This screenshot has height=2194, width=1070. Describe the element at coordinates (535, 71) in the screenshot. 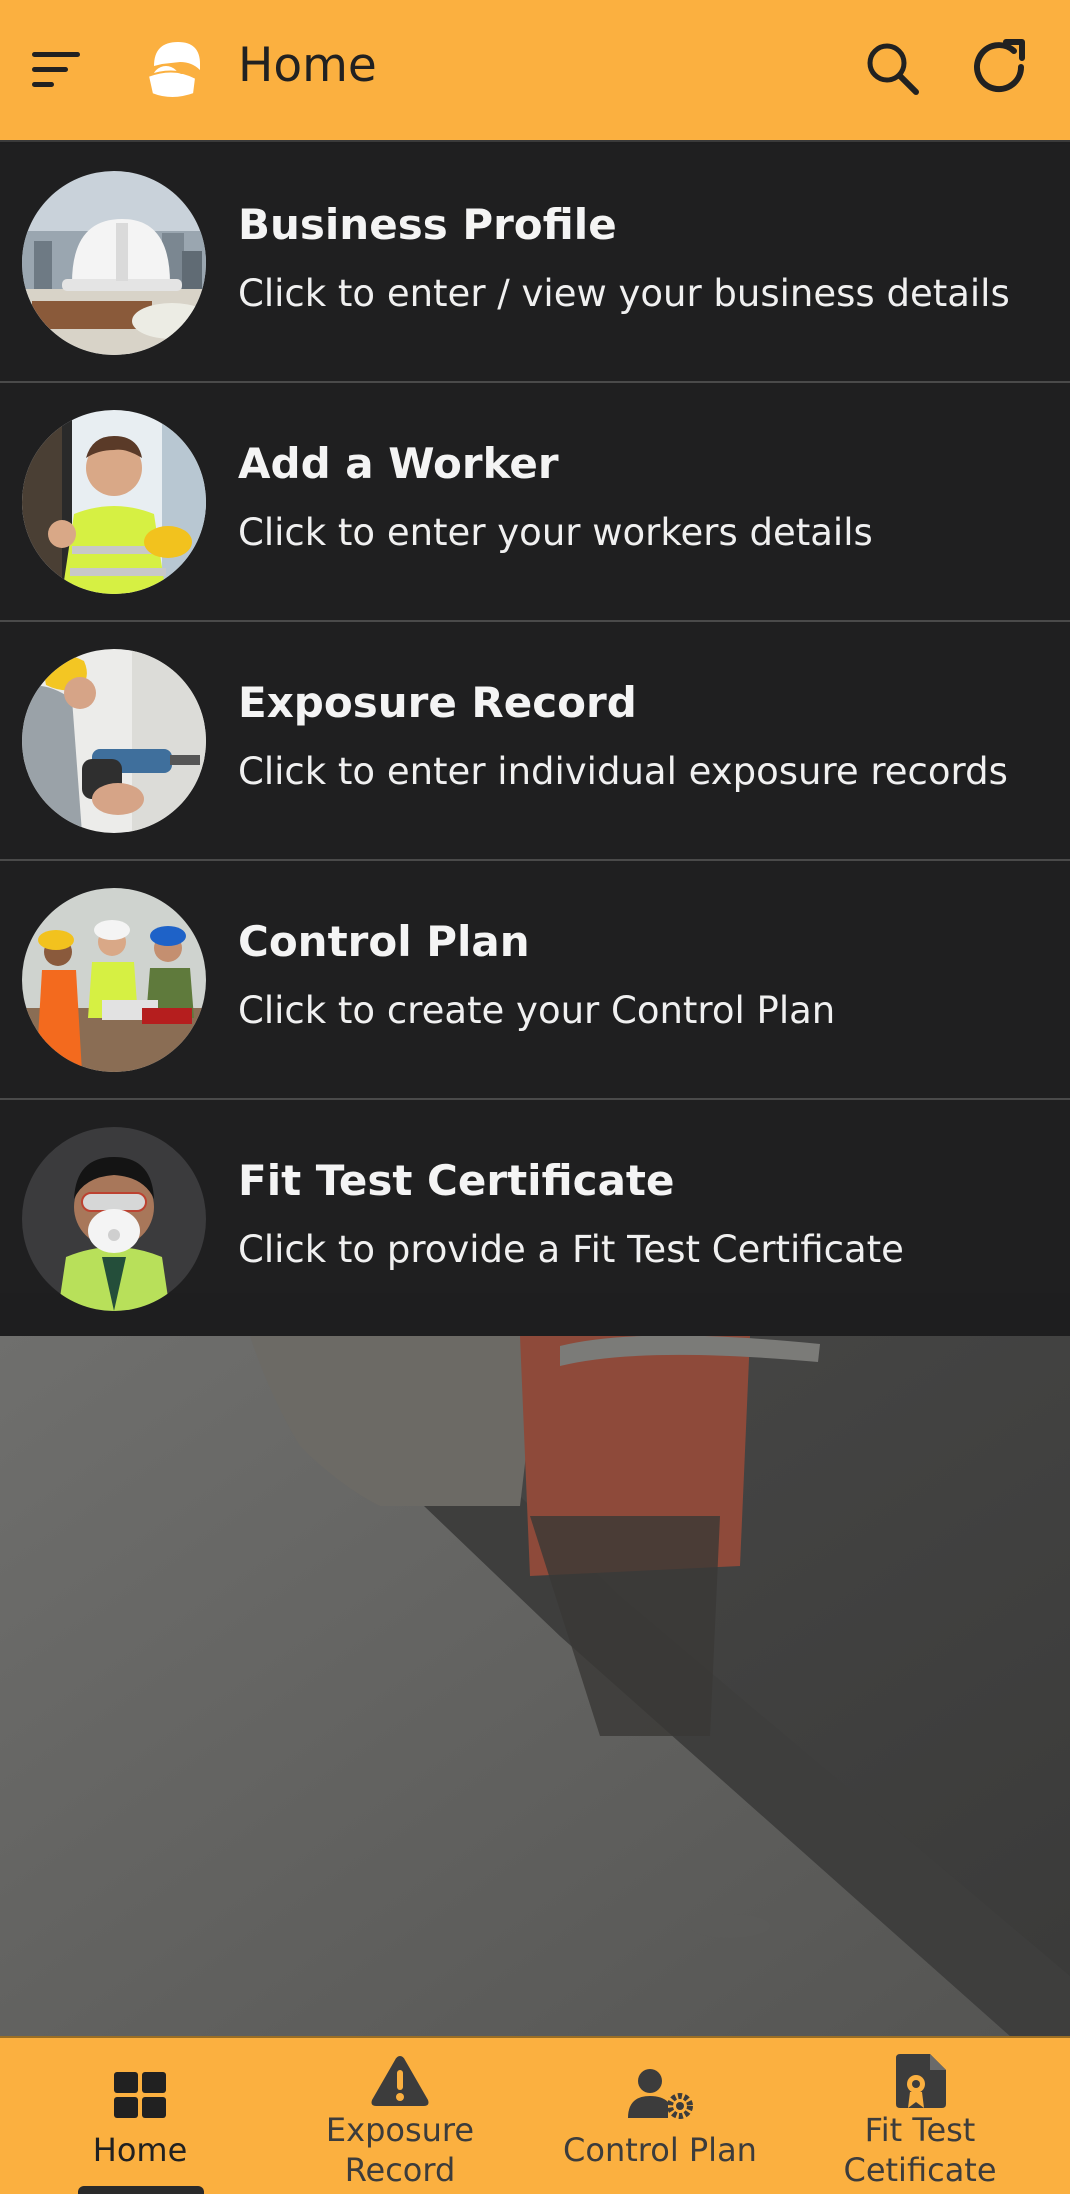

I see `app-bar: Home` at that location.